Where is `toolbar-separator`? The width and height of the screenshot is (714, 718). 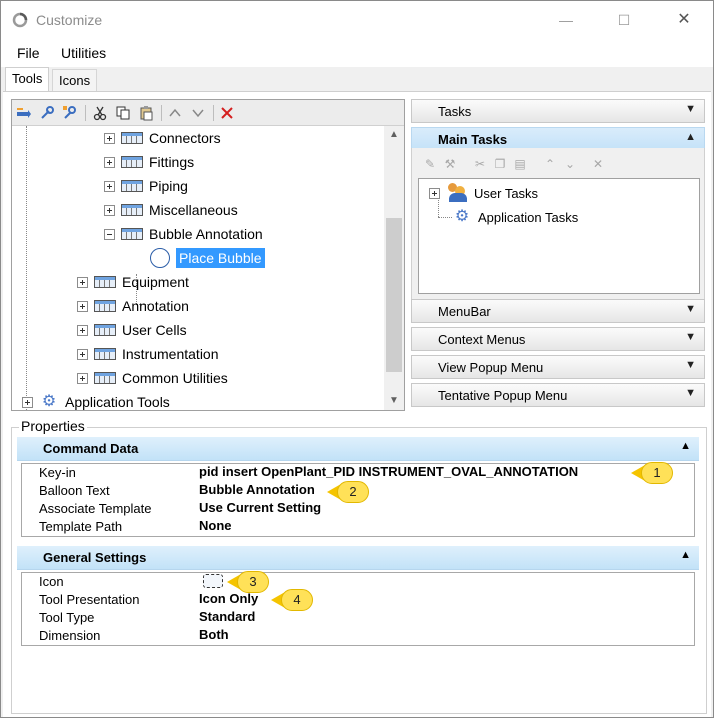 toolbar-separator is located at coordinates (213, 113).